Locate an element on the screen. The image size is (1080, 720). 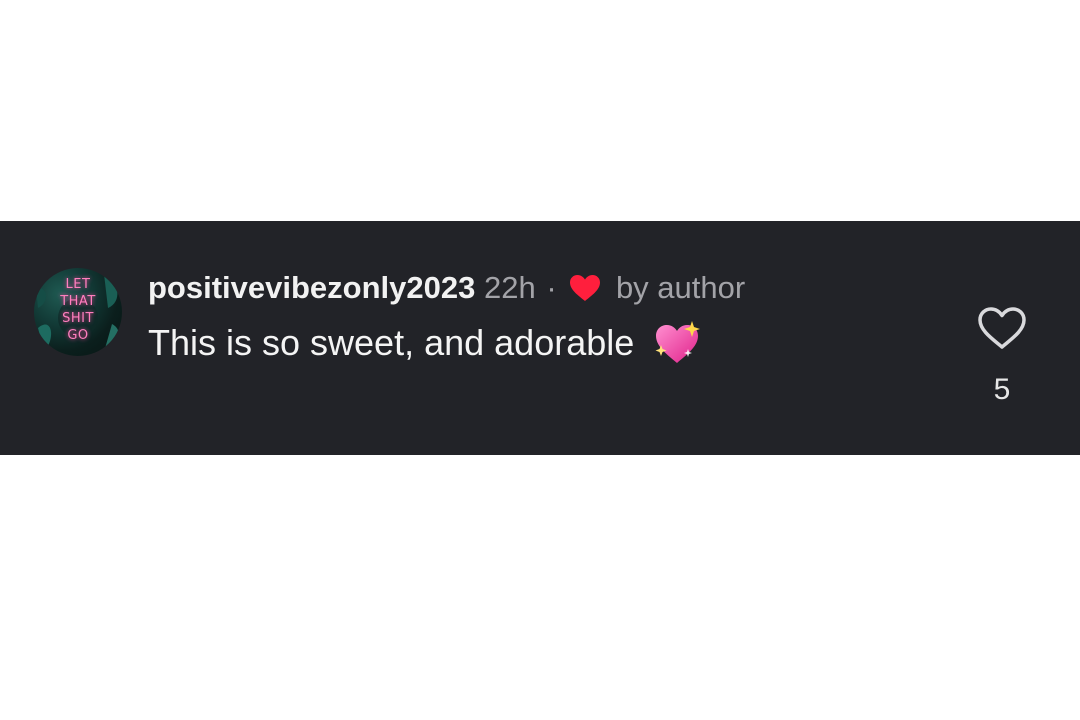
comment-body: This is so sweet, and adorable is located at coordinates (391, 342).